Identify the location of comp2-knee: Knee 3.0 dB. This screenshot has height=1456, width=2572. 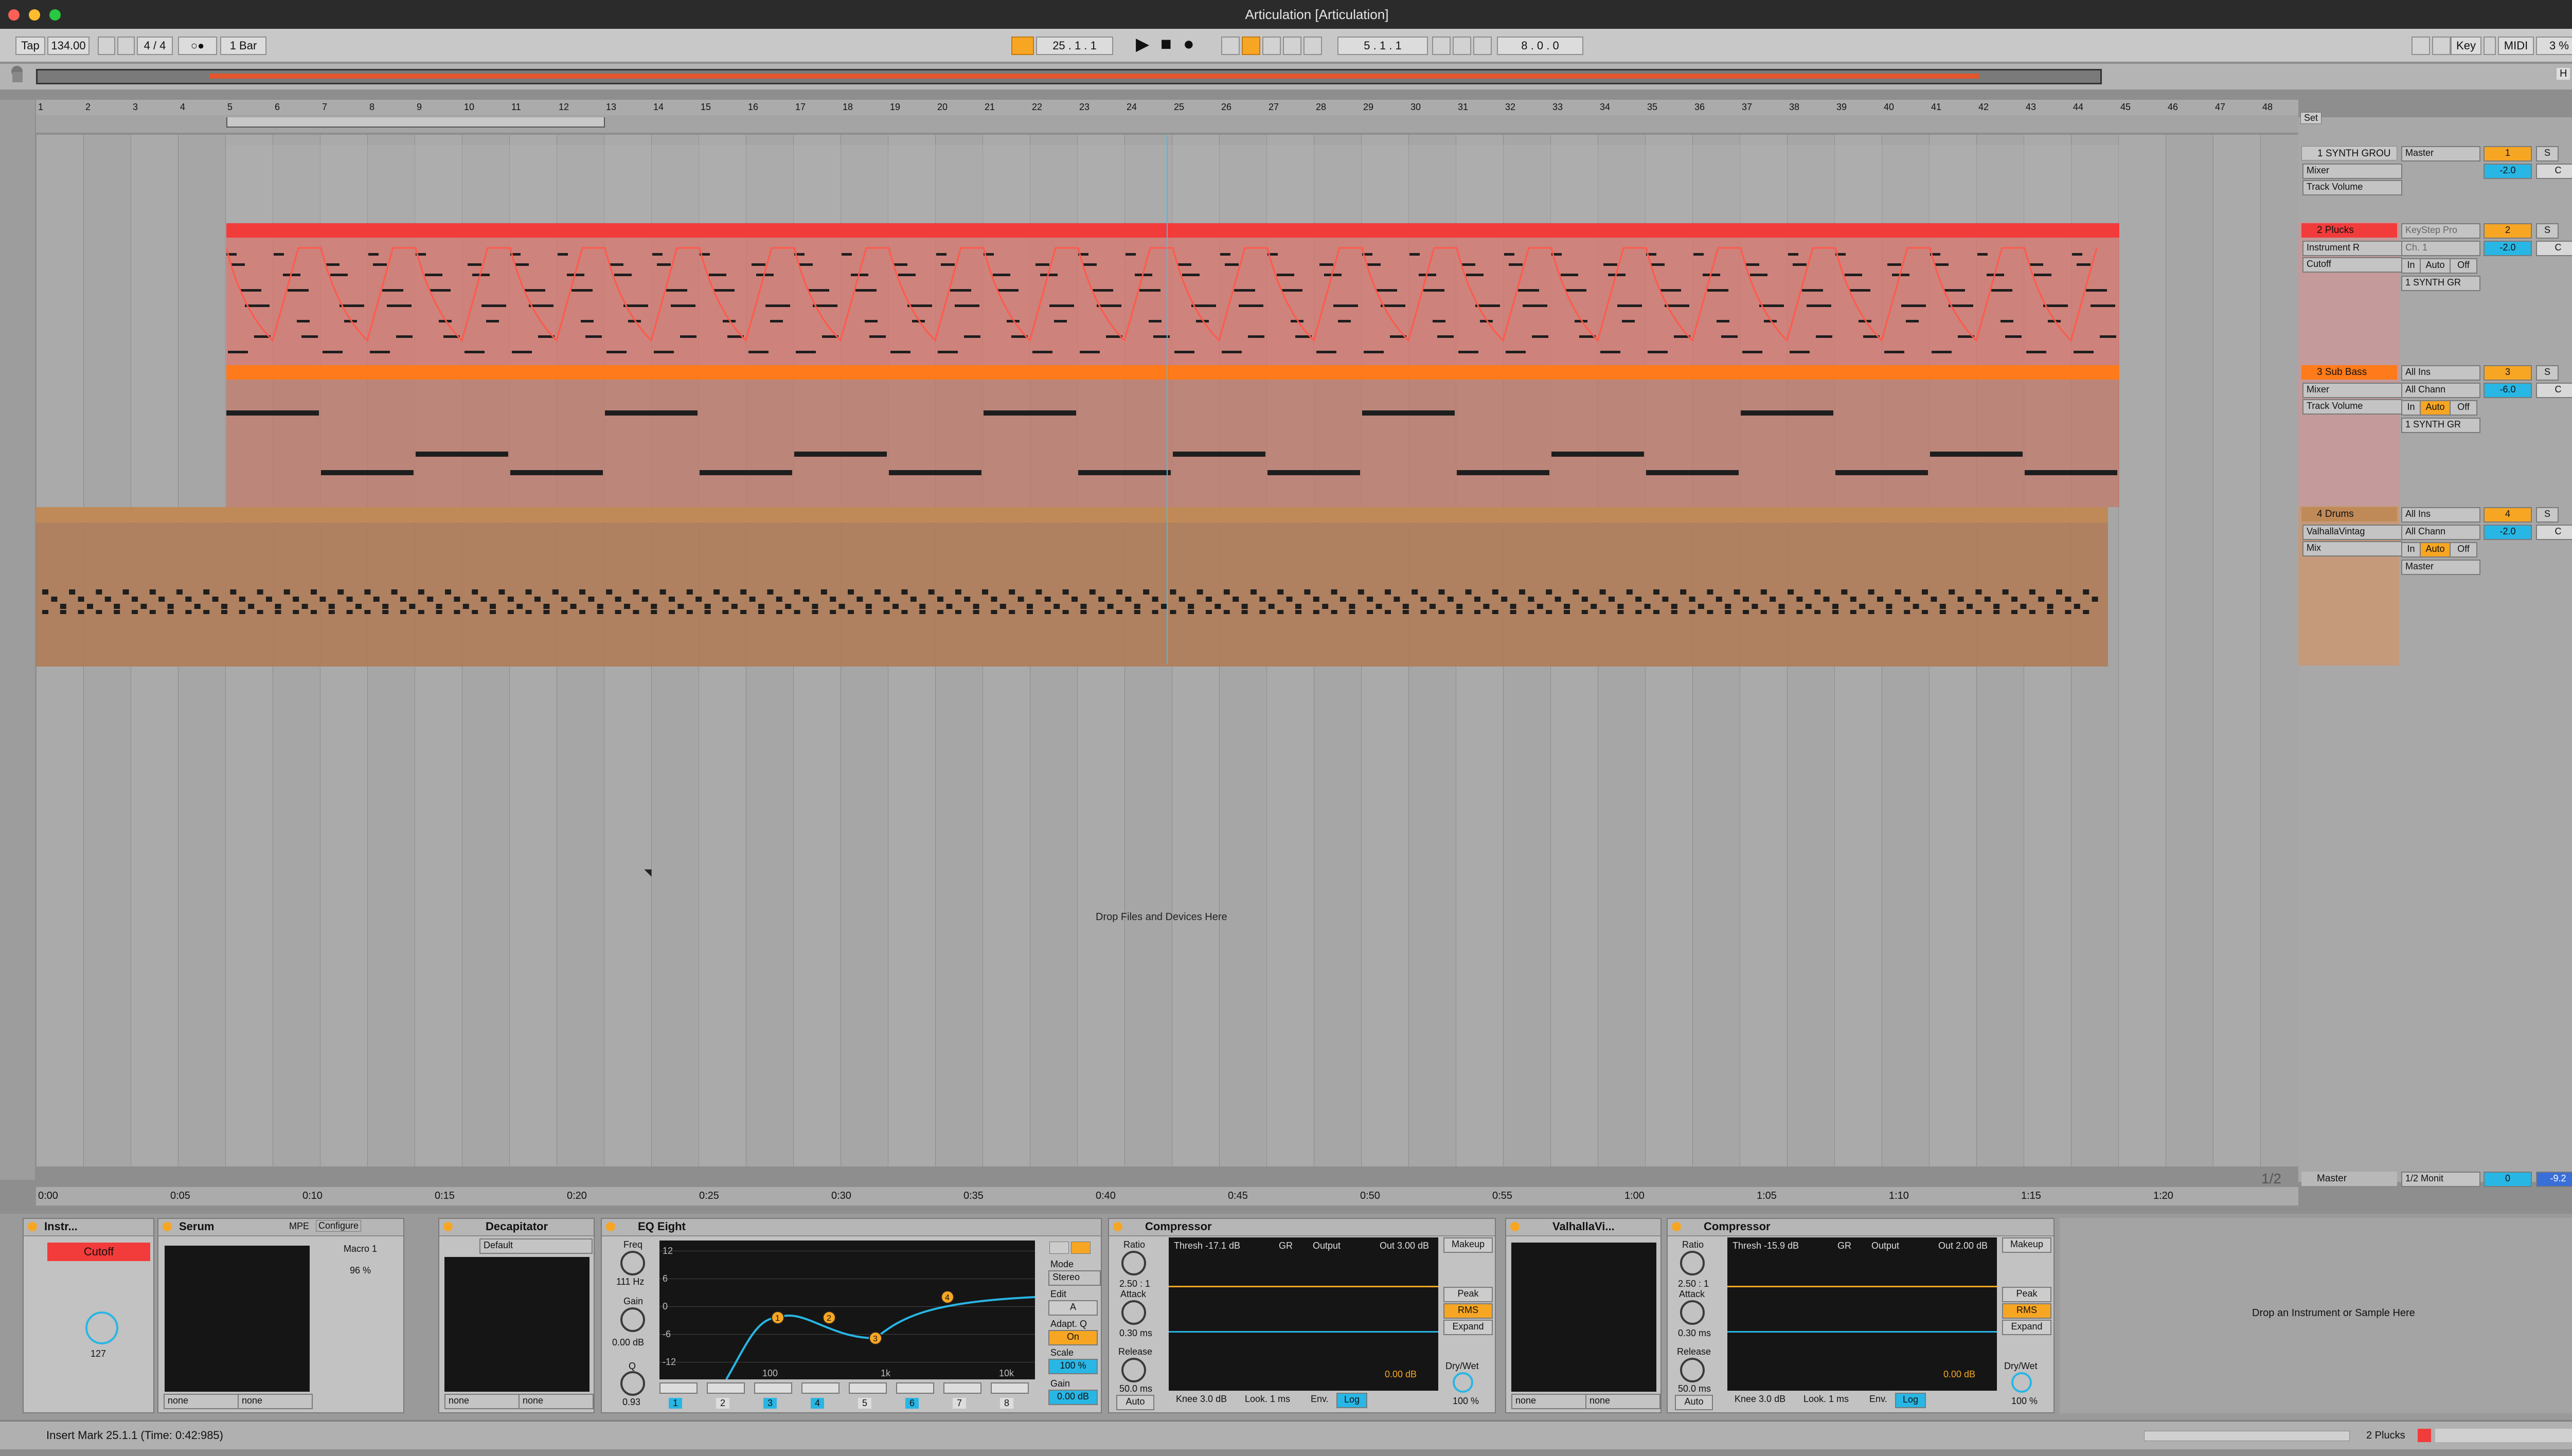
(1760, 1399).